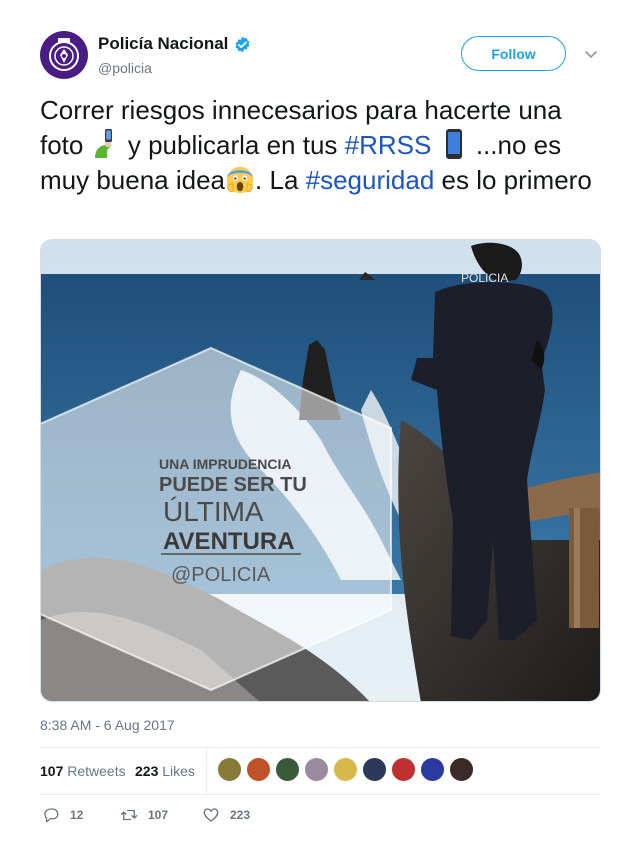  What do you see at coordinates (236, 145) in the screenshot?
I see `tweet-text-part: y publicarla en tus` at bounding box center [236, 145].